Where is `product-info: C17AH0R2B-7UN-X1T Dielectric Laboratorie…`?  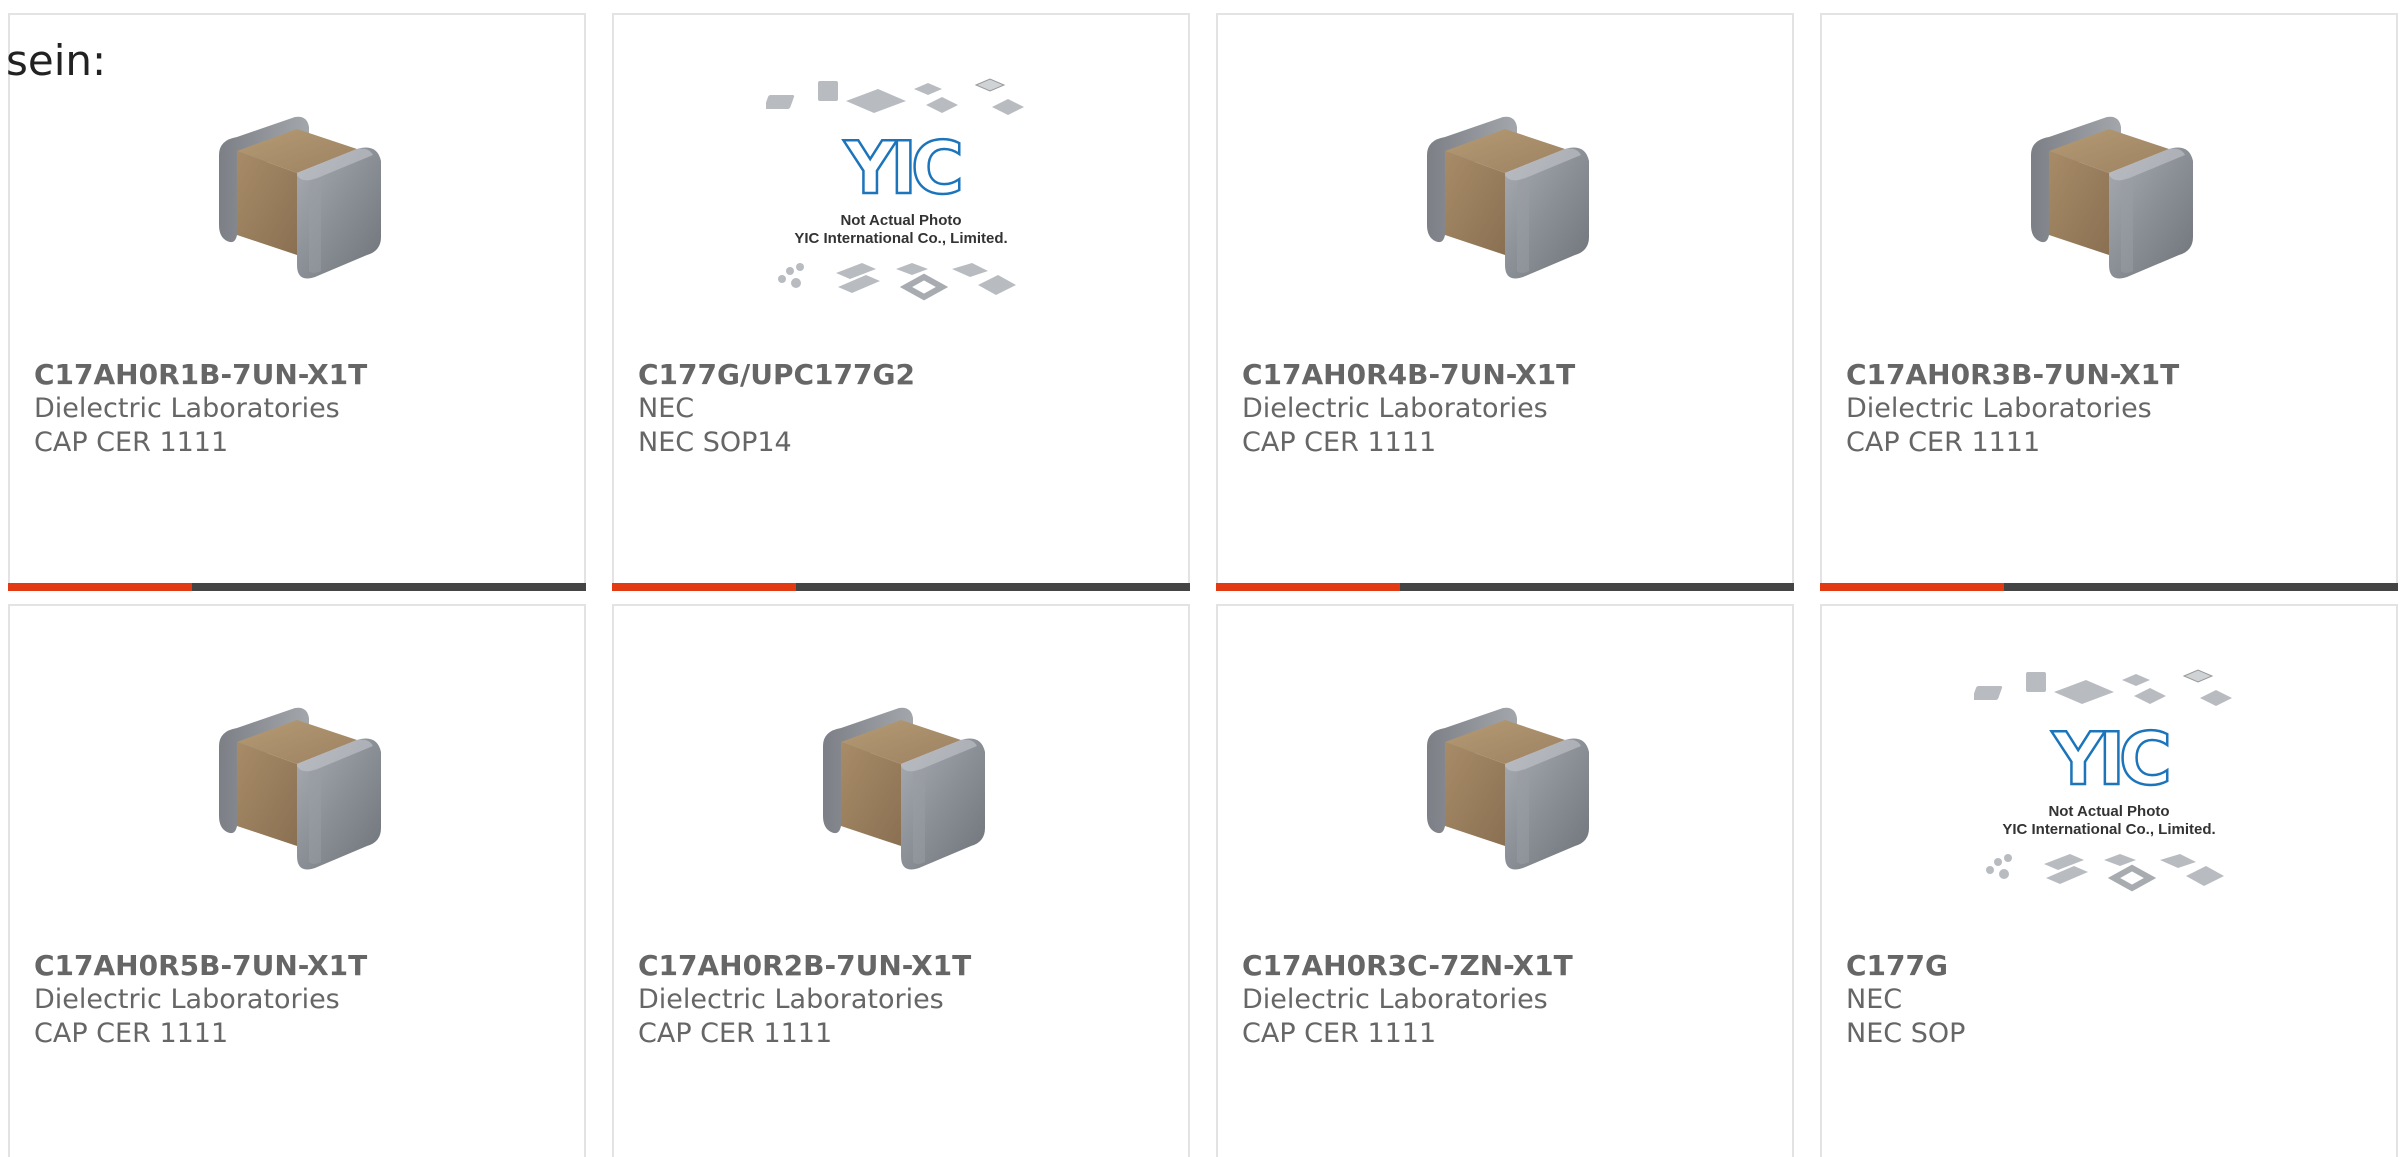
product-info: C17AH0R2B-7UN-X1T Dielectric Laboratorie… is located at coordinates (903, 1000).